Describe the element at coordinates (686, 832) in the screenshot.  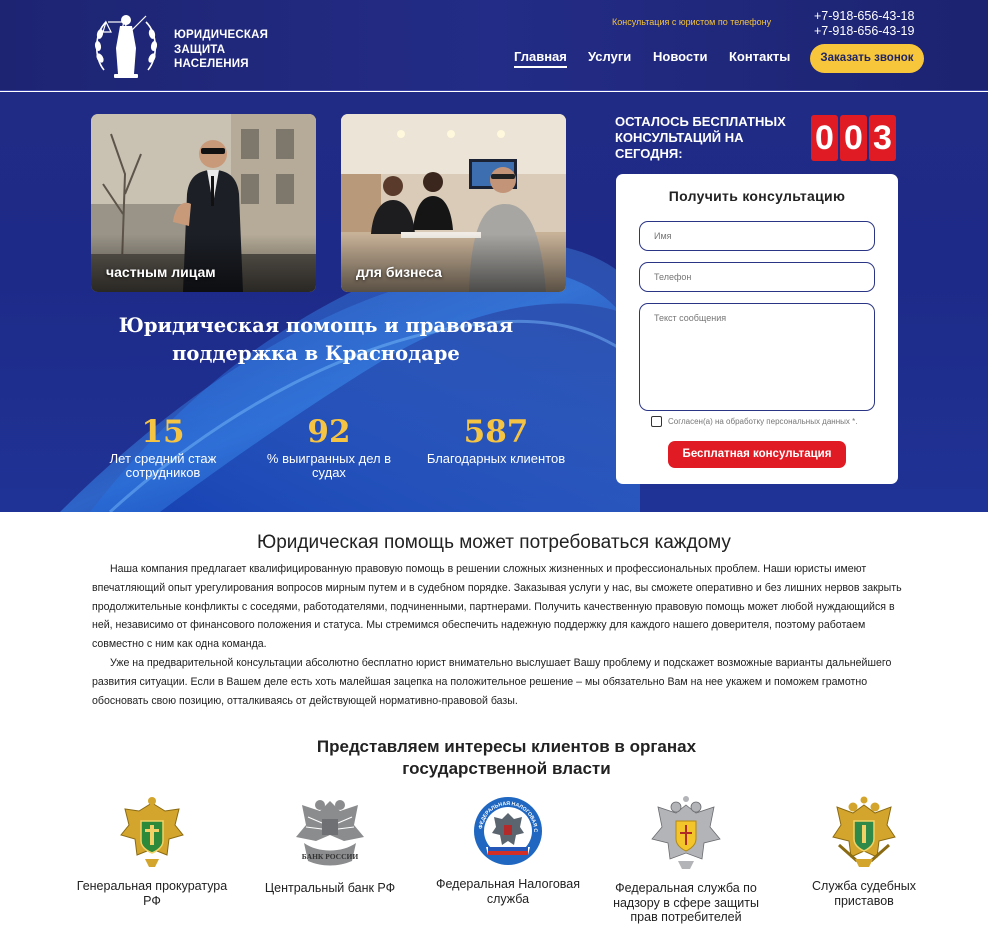
I see `rospotrebnadzor-emblem-icon` at that location.